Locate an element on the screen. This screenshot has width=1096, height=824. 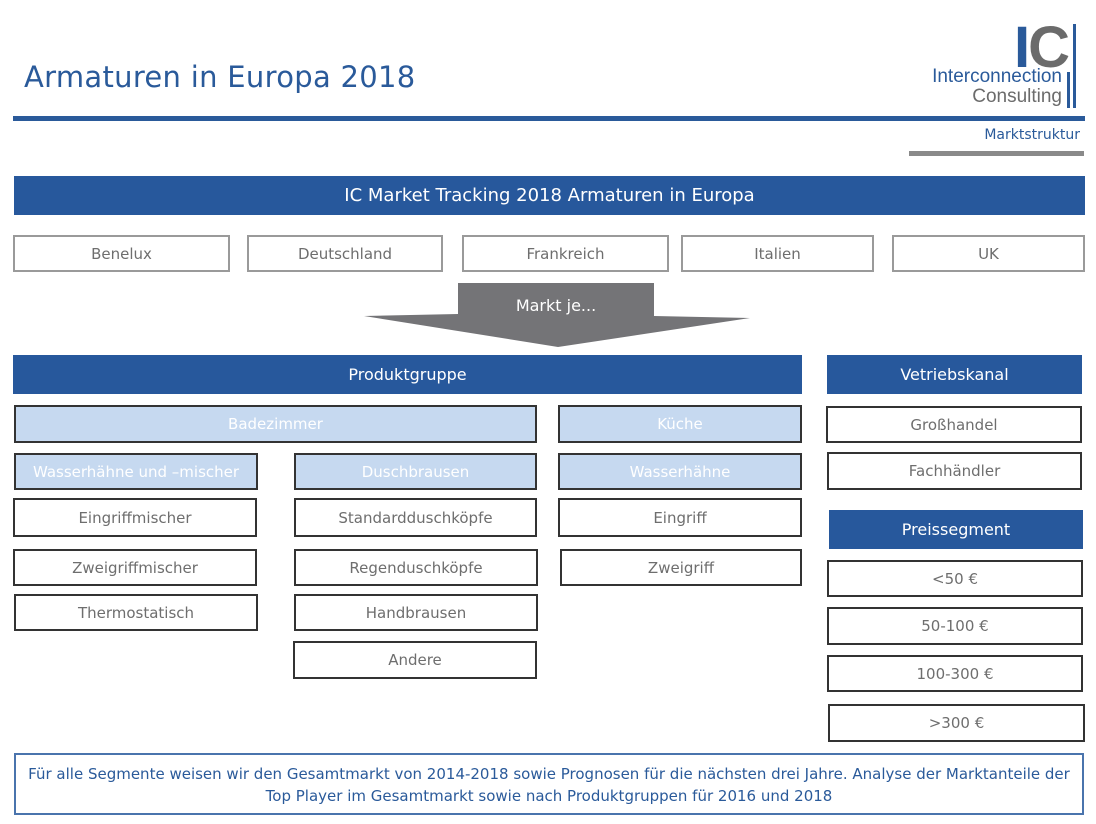
item-regenduschkoepfe: Regenduschköpfe is located at coordinates (416, 567).